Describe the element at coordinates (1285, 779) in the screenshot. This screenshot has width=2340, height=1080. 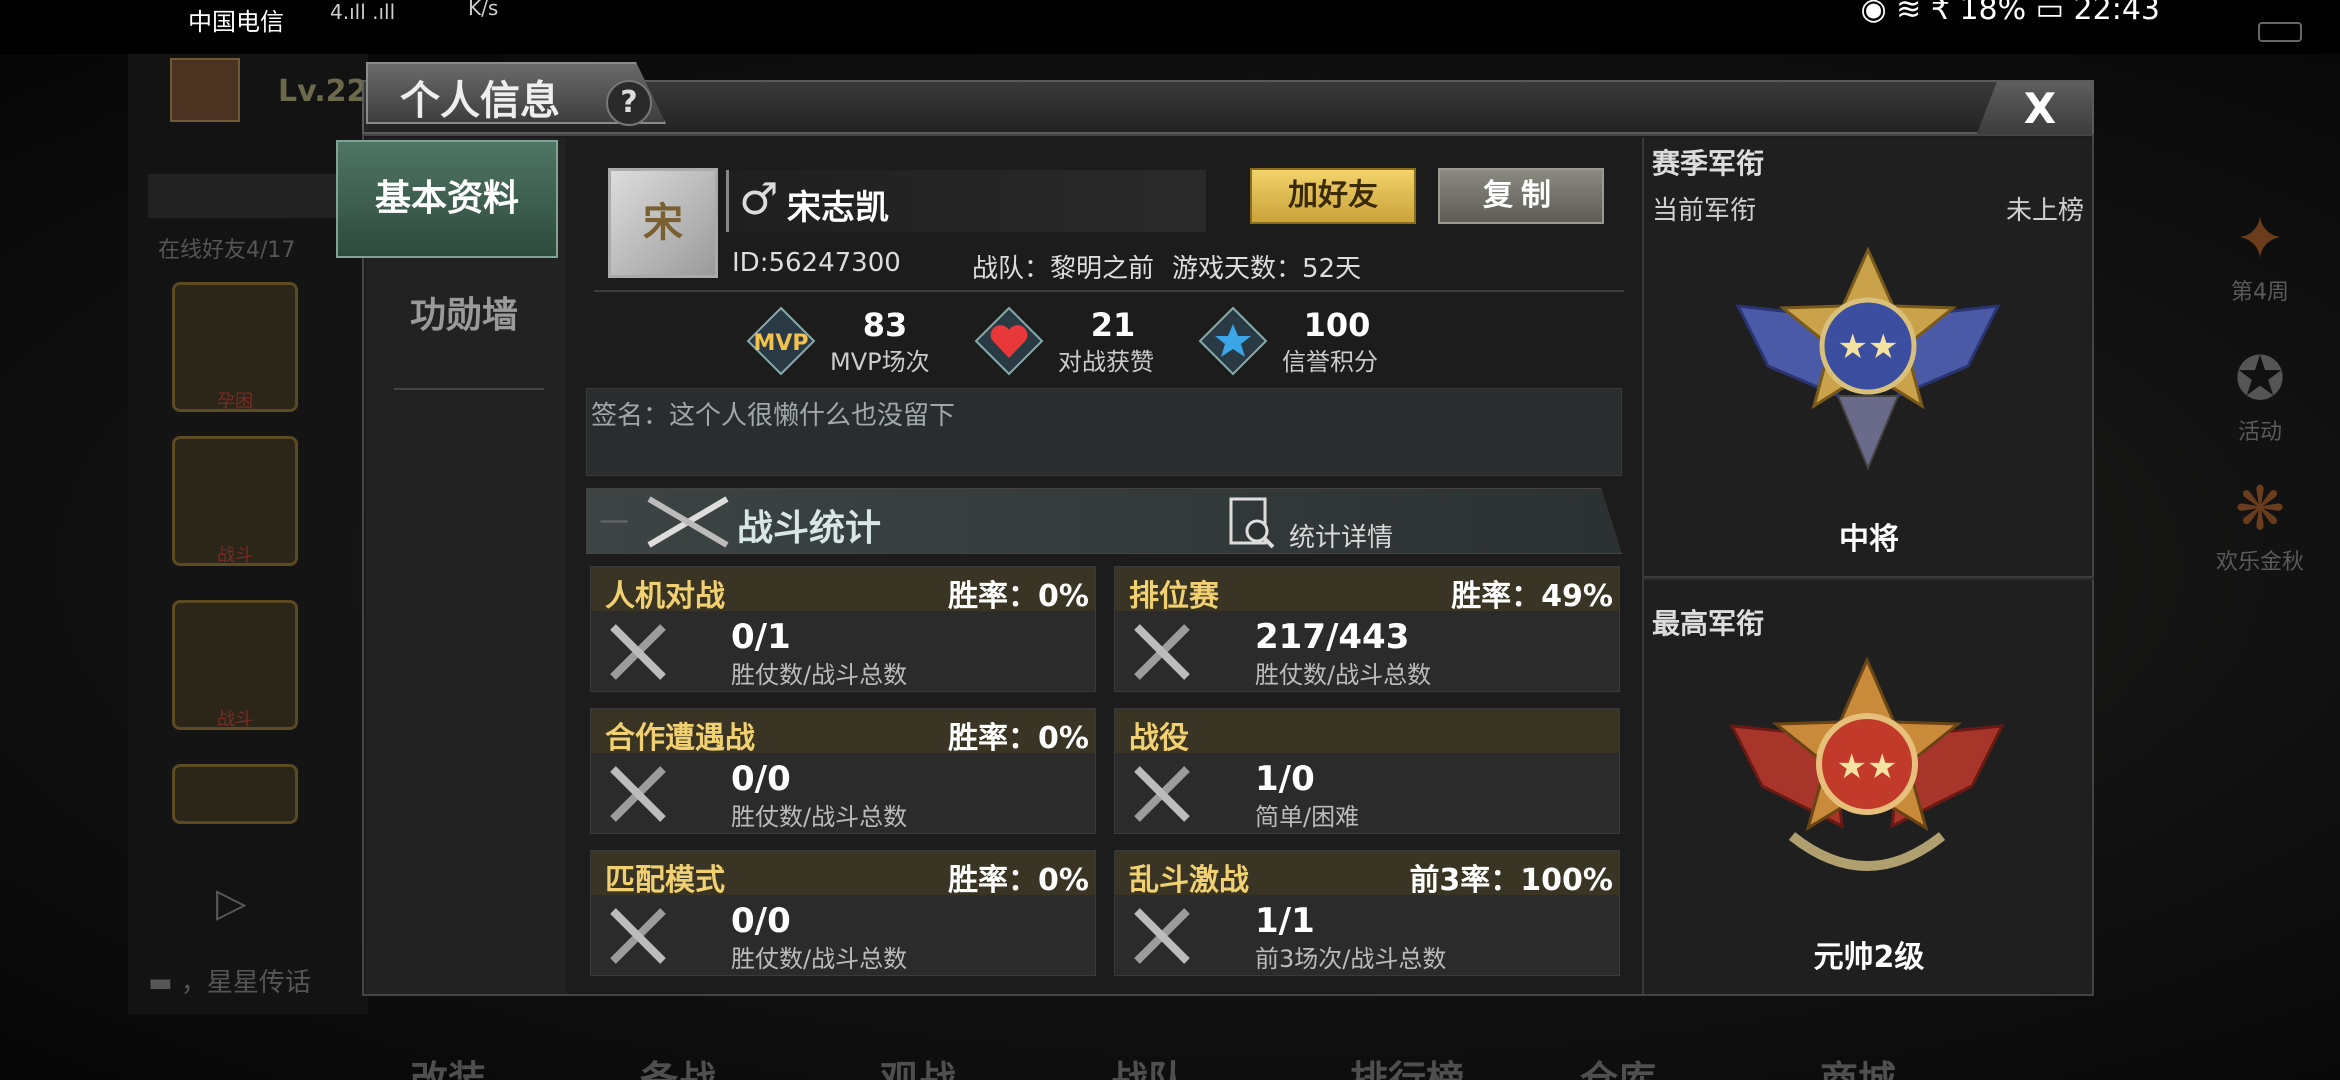
I see `mode-value: 1/0` at that location.